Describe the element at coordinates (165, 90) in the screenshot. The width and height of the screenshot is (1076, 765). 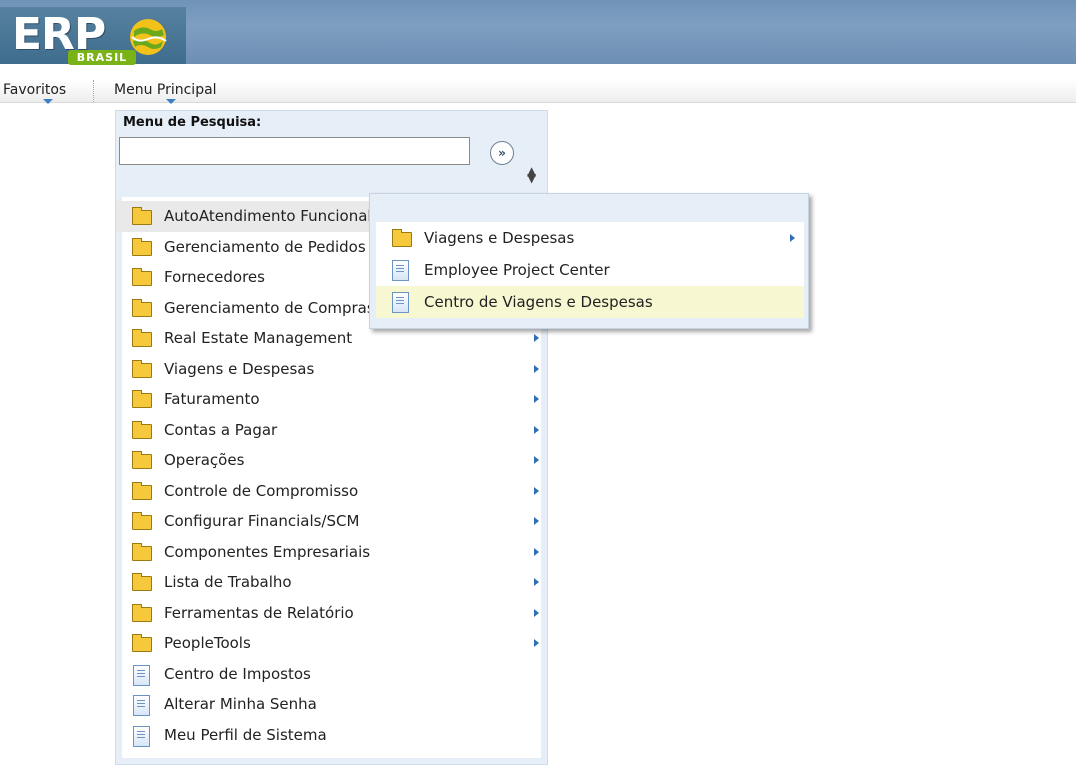
I see `nav-main-menu-label: Menu Principal` at that location.